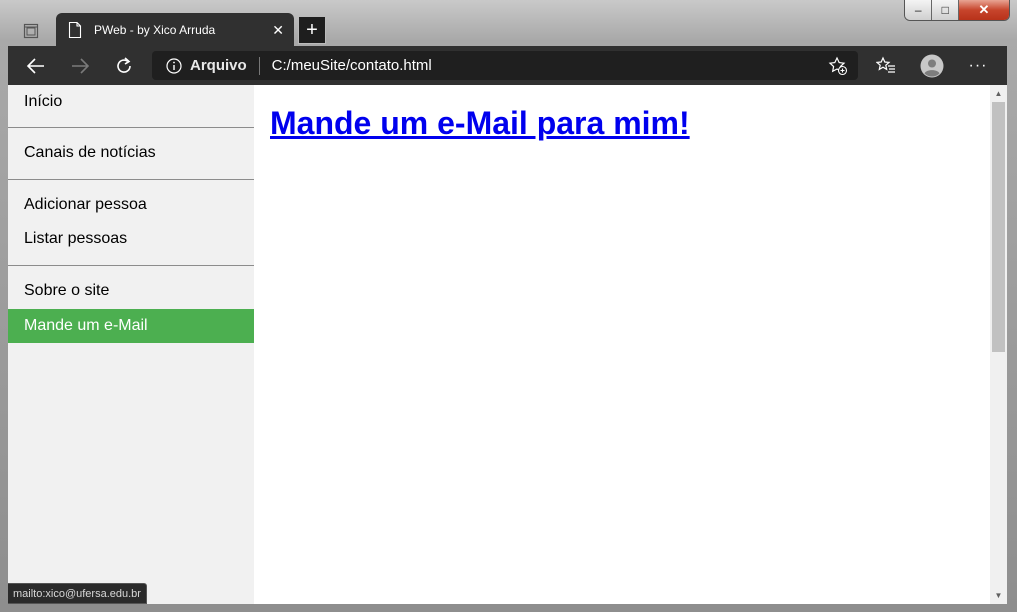  I want to click on sidebar-item-canais-de-noticias: Canais de notícias, so click(131, 153).